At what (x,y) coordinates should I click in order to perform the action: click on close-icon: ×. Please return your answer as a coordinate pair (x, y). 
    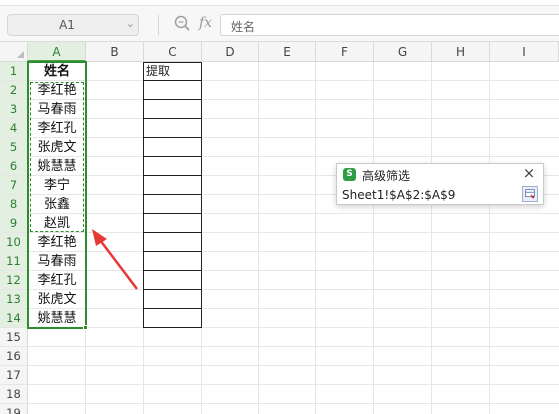
    Looking at the image, I should click on (529, 173).